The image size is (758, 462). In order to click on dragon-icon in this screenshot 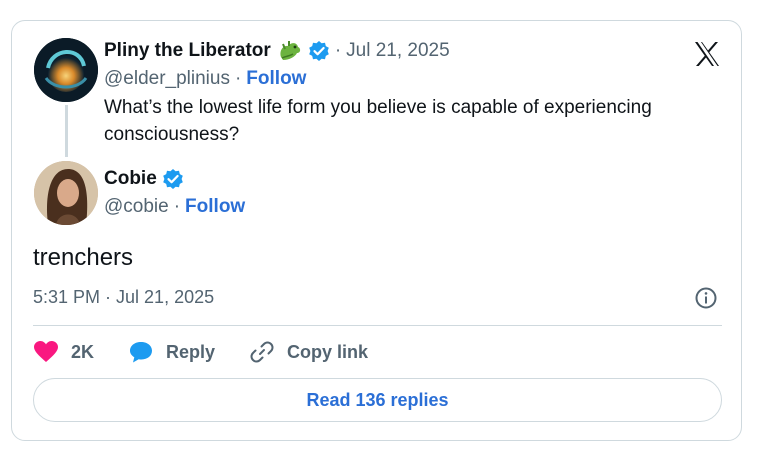, I will do `click(290, 51)`.